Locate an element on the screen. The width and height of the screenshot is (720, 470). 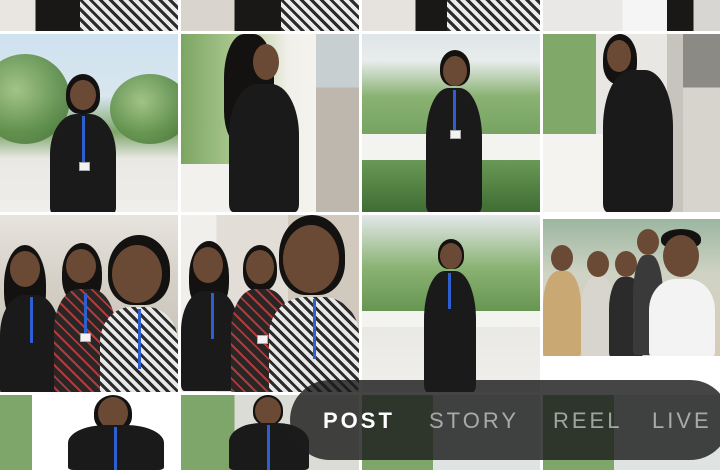
mode-post-tab: POST is located at coordinates (359, 421).